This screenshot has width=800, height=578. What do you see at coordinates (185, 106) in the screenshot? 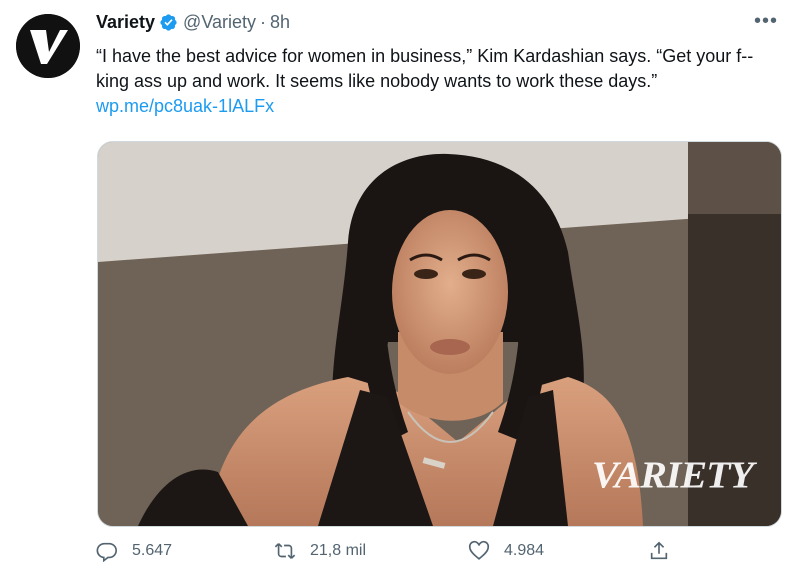
I see `tweet-link: wp.me/pc8uak-1lALFx` at bounding box center [185, 106].